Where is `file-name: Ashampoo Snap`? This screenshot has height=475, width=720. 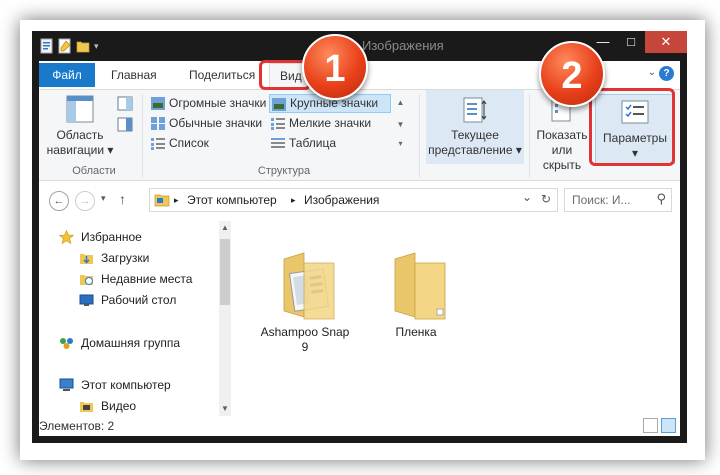 file-name: Ashampoo Snap is located at coordinates (305, 332).